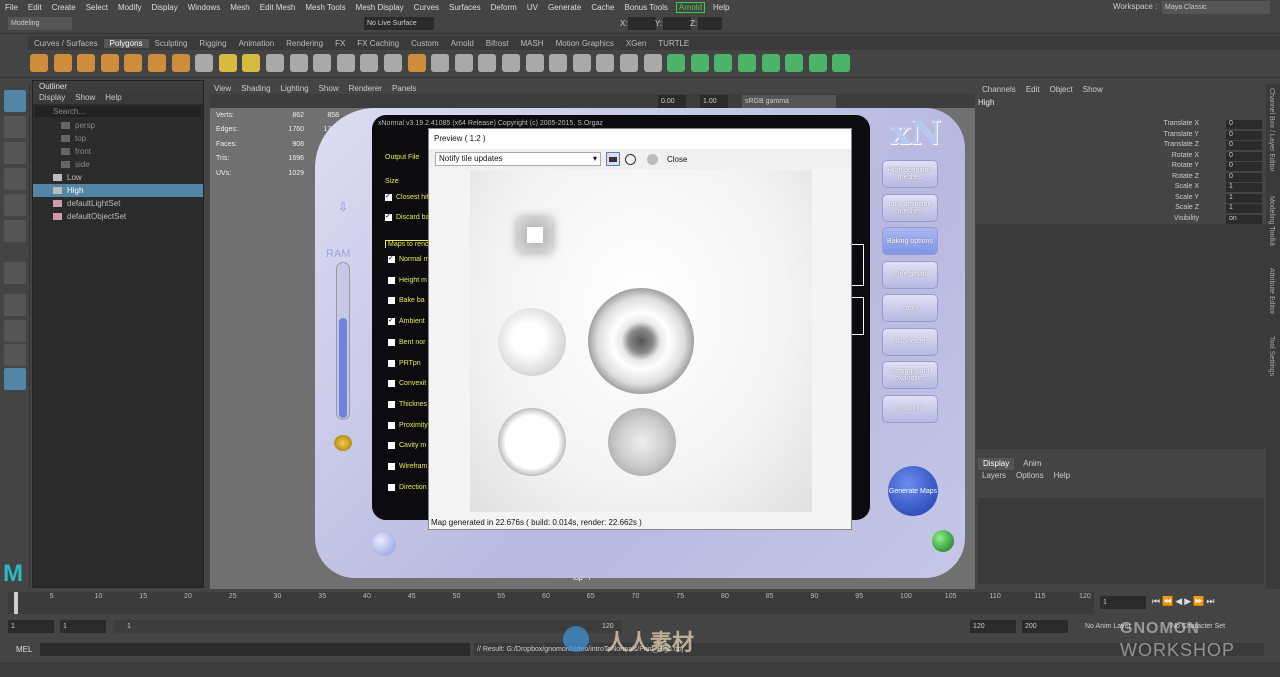  Describe the element at coordinates (278, 7) in the screenshot. I see `menu-edit-mesh: Edit Mesh` at that location.